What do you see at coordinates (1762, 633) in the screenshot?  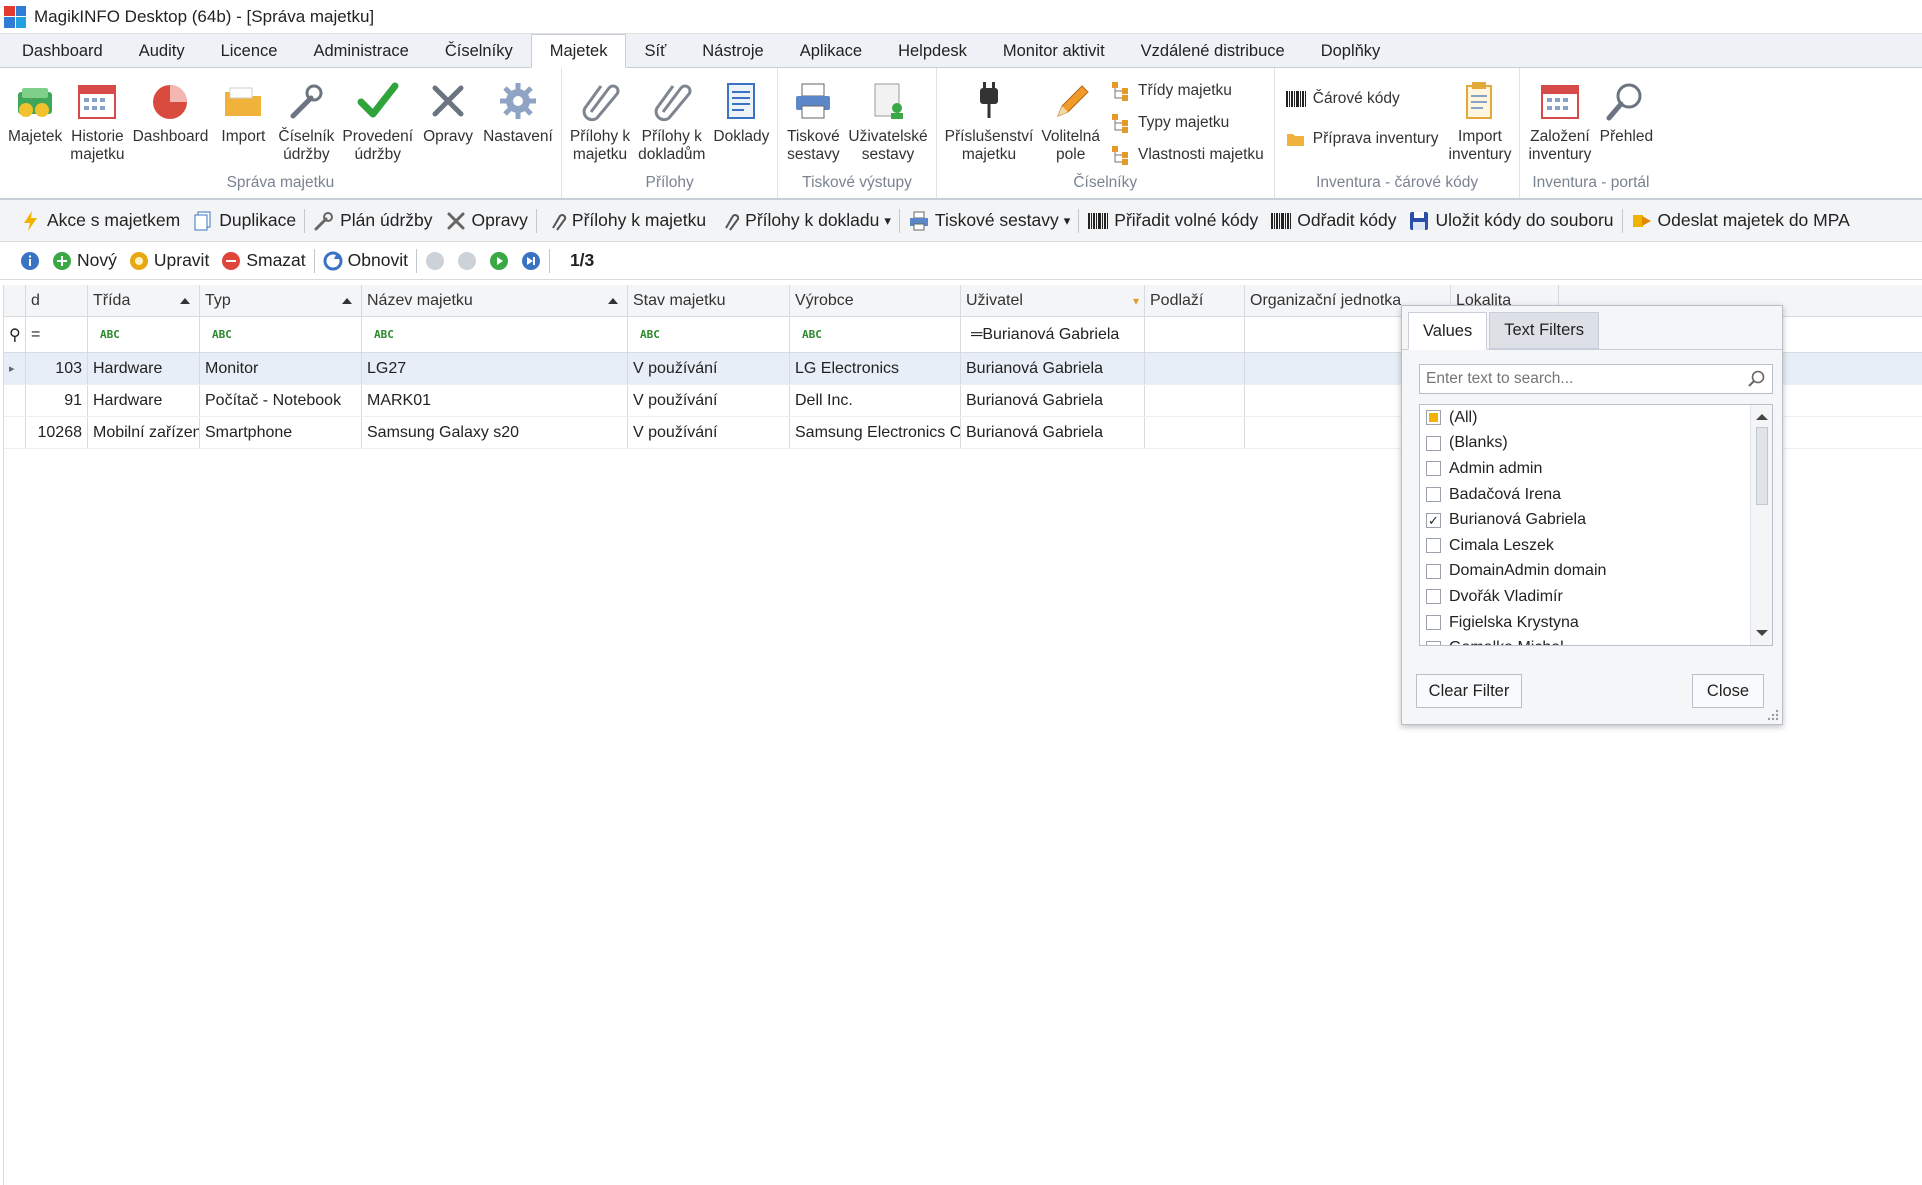 I see `scroll-down-icon` at bounding box center [1762, 633].